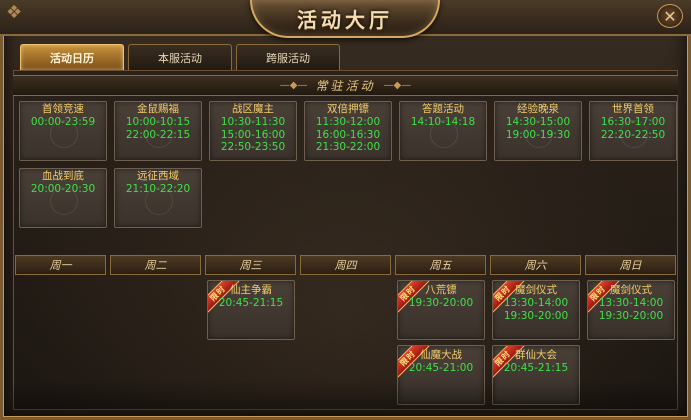 The image size is (691, 420). Describe the element at coordinates (538, 122) in the screenshot. I see `activity-time: 14:30-15:00` at that location.